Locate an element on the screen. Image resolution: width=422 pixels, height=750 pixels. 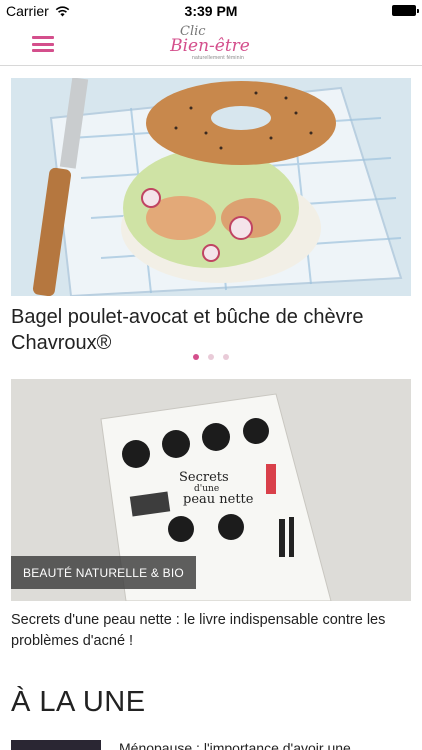
nav-bar: Clic Bien-être naturellement féminin is located at coordinates (211, 44).